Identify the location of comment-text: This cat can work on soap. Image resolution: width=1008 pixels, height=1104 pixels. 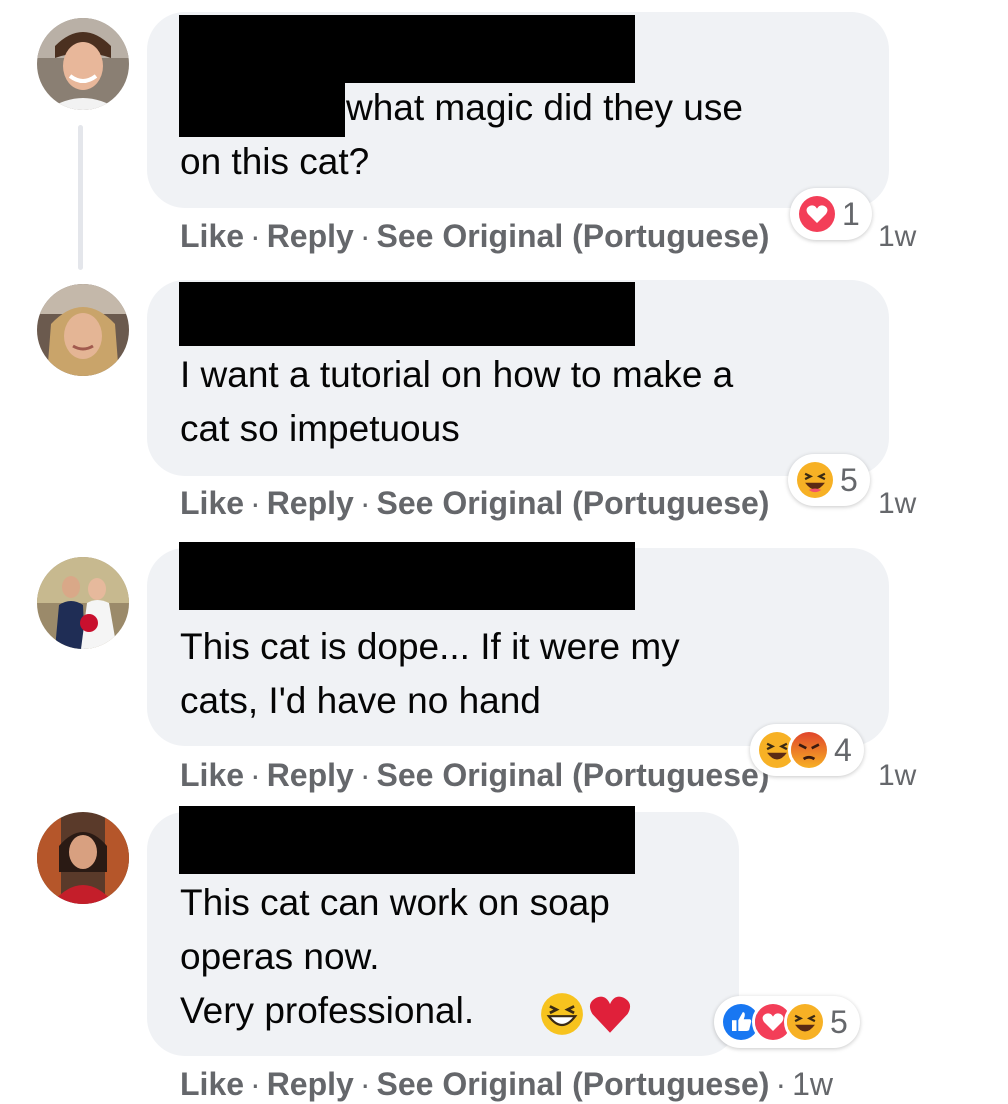
(395, 902).